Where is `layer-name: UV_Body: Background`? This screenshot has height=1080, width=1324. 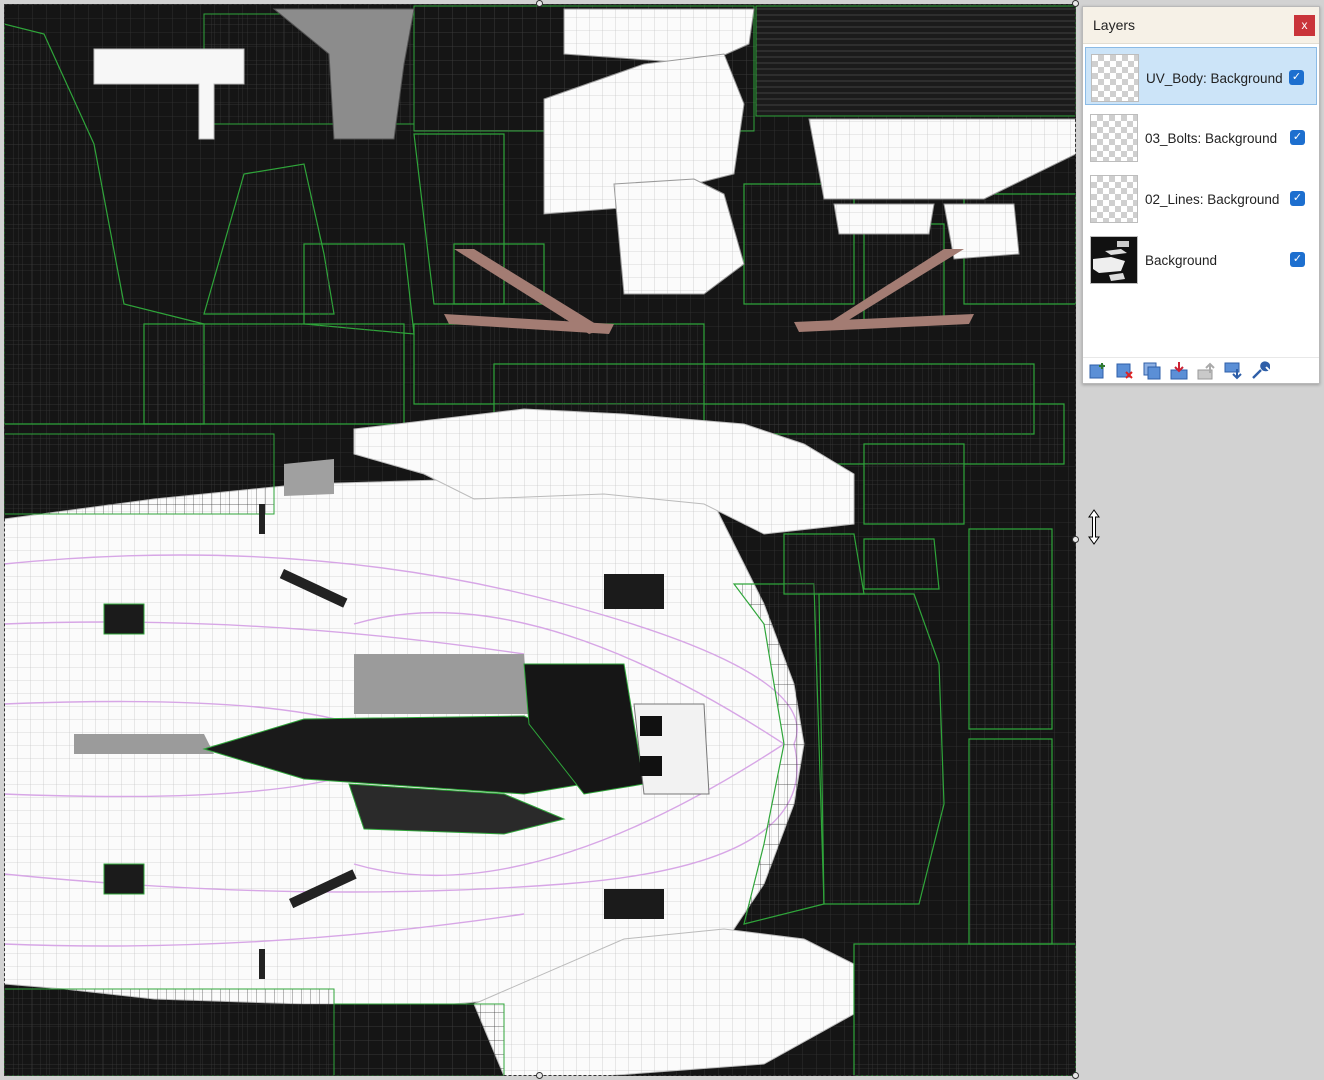 layer-name: UV_Body: Background is located at coordinates (1214, 78).